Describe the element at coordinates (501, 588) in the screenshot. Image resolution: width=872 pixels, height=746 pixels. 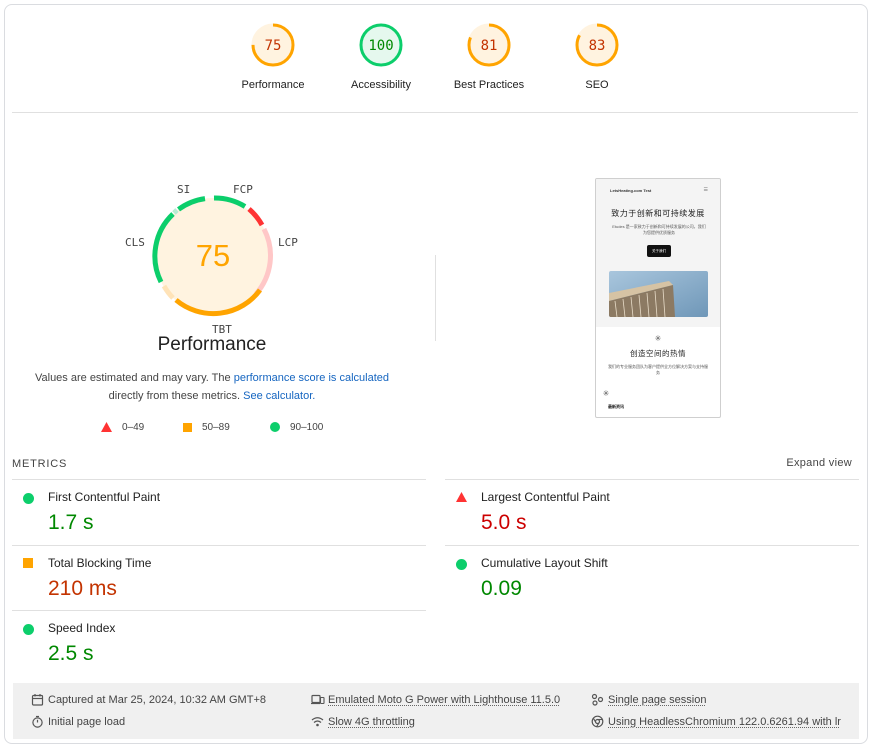
I see `metric-value: 0.09` at that location.